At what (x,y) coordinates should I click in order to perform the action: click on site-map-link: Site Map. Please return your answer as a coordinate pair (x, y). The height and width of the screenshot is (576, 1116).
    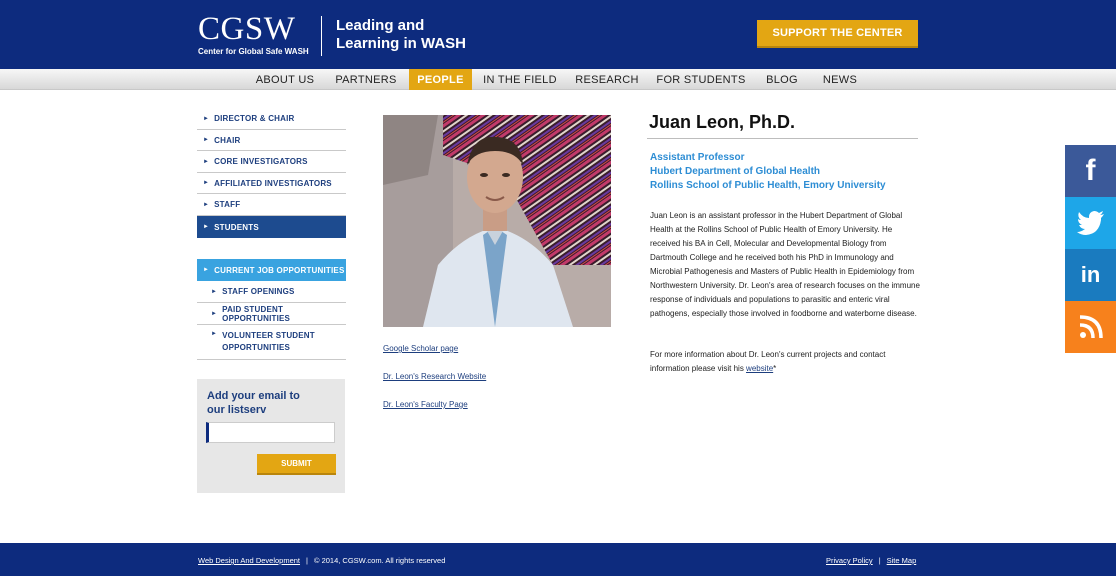
    Looking at the image, I should click on (902, 560).